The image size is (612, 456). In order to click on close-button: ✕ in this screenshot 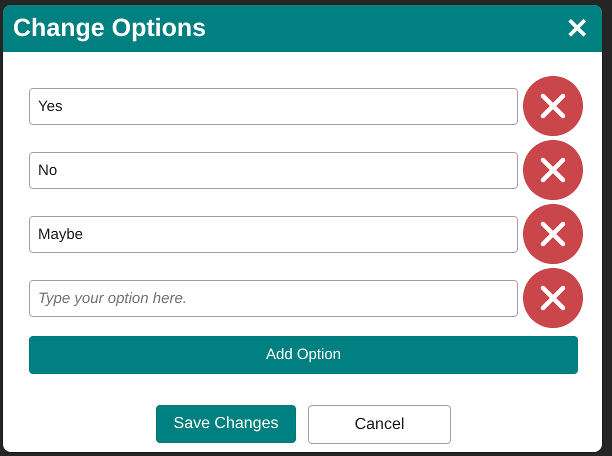, I will do `click(577, 29)`.